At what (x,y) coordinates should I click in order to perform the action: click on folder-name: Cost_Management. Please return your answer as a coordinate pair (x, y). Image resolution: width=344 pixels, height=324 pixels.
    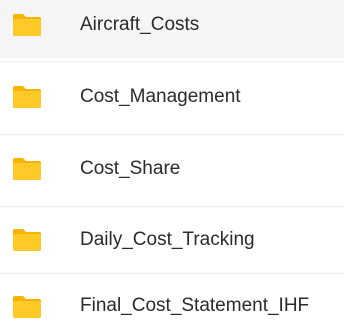
    Looking at the image, I should click on (160, 96).